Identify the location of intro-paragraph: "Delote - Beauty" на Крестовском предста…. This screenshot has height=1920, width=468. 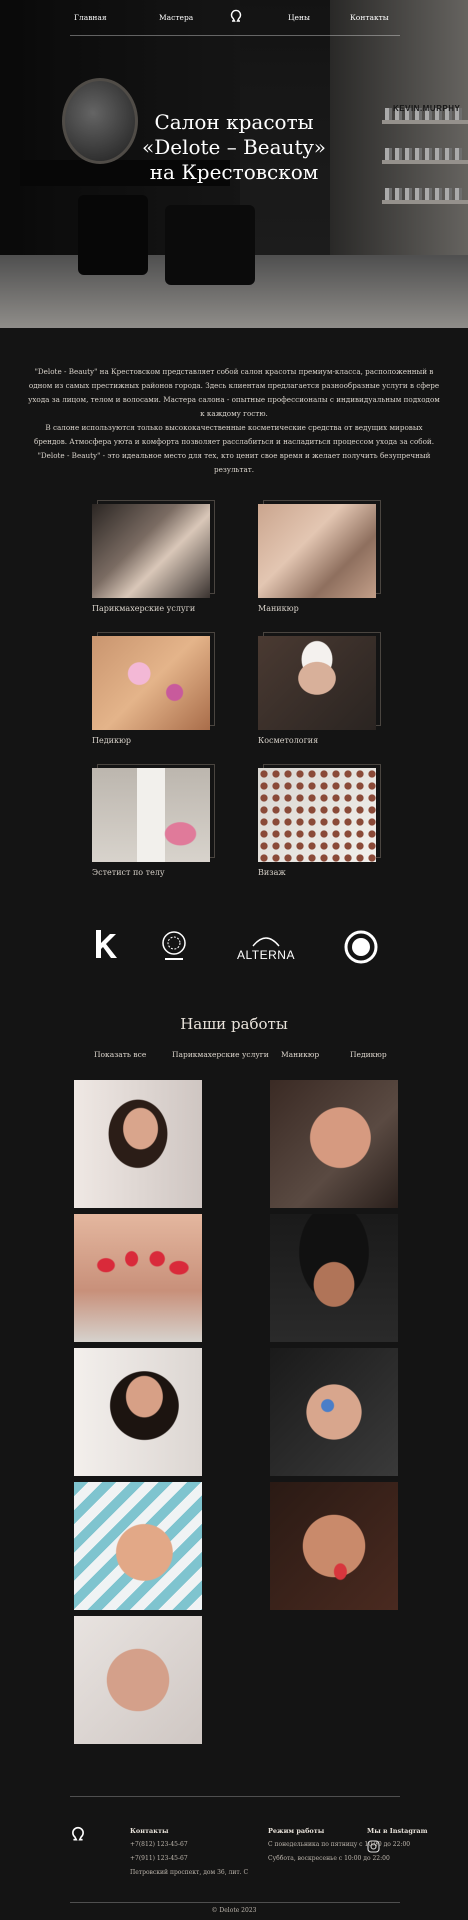
(234, 392).